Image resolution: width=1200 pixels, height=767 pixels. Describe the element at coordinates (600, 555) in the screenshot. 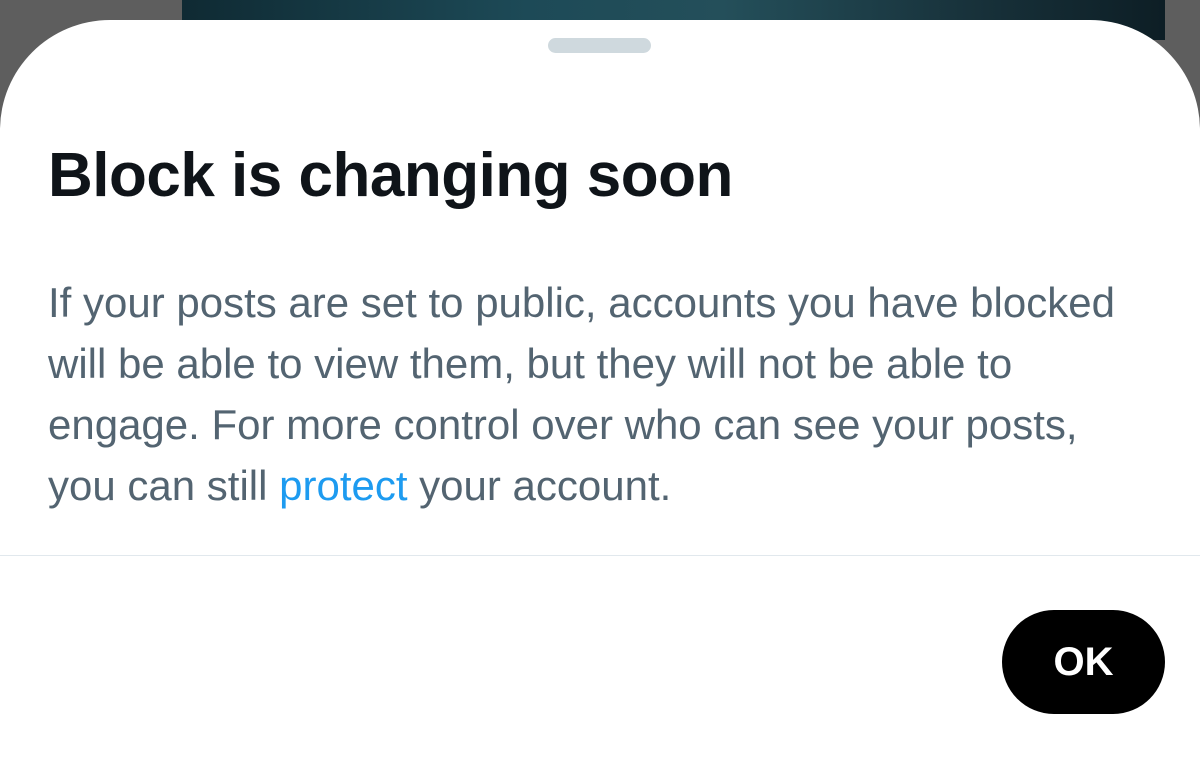

I see `divider` at that location.